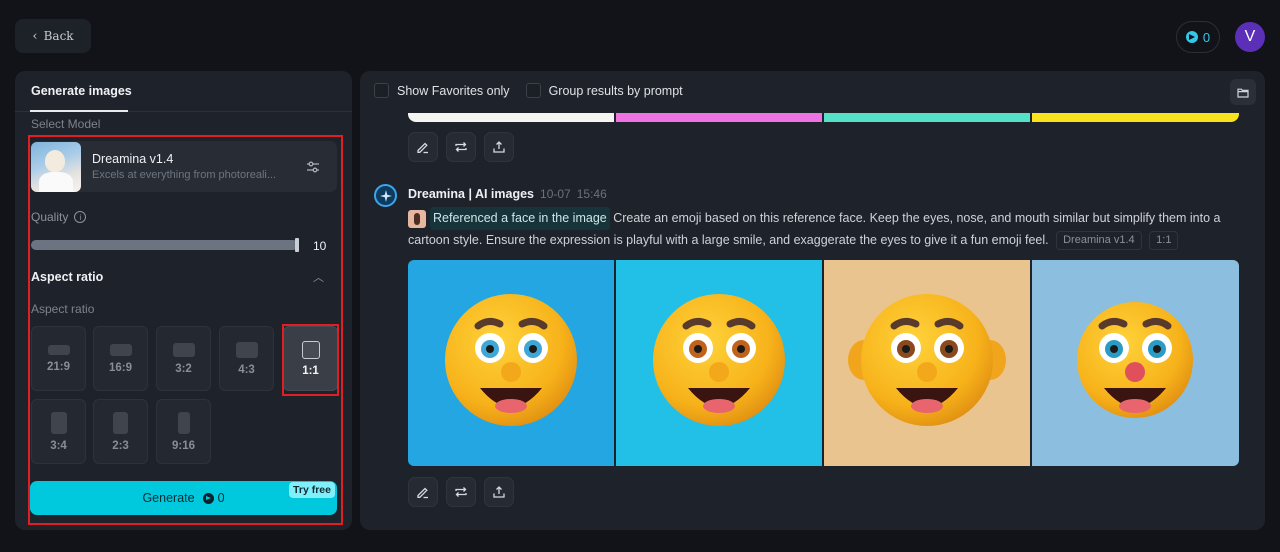 The image size is (1280, 552). What do you see at coordinates (58, 358) in the screenshot?
I see `ratio-option-21-9: 21:9` at bounding box center [58, 358].